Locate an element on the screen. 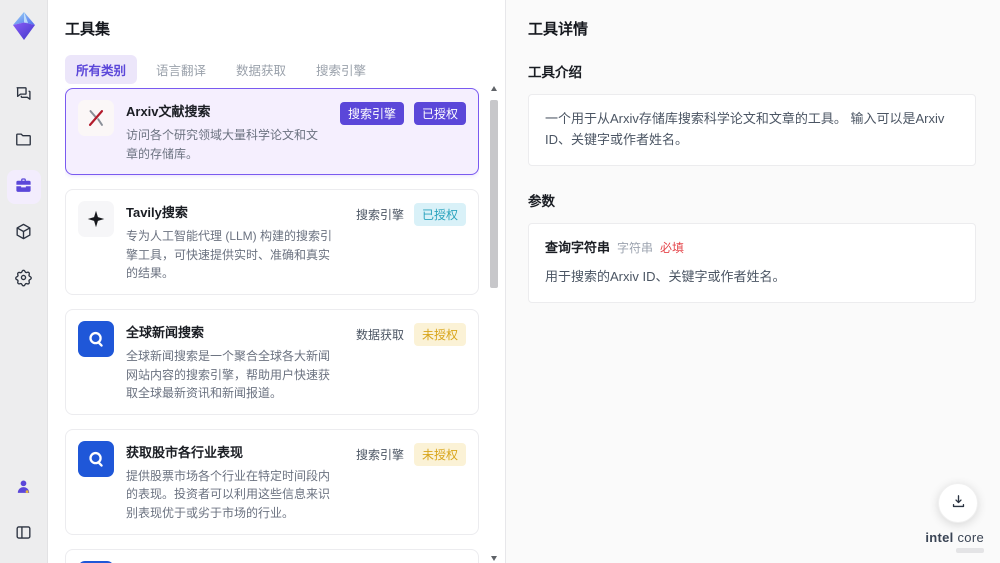 This screenshot has height=563, width=1000. sidebar-item-collapse is located at coordinates (24, 534).